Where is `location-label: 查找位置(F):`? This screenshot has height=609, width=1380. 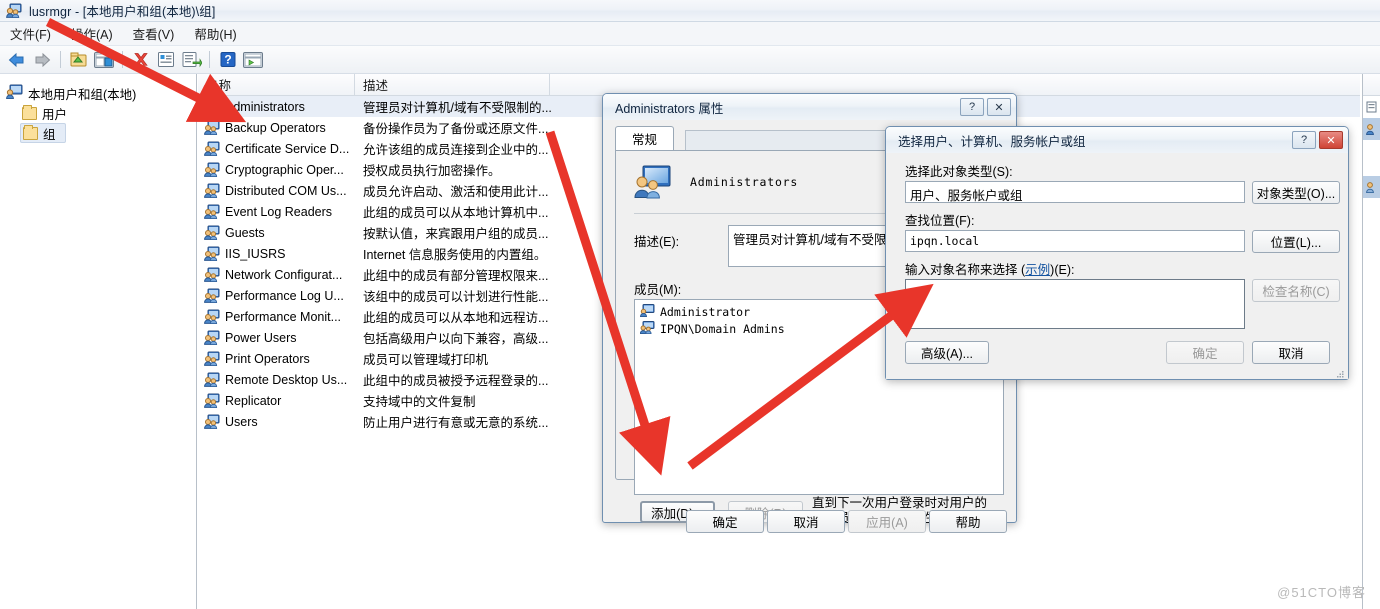 location-label: 查找位置(F): is located at coordinates (940, 221).